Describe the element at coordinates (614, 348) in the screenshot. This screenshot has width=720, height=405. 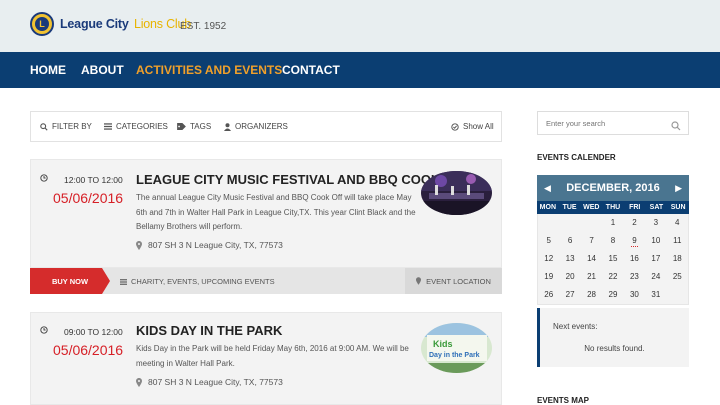
I see `no-results-text: No results found.` at that location.